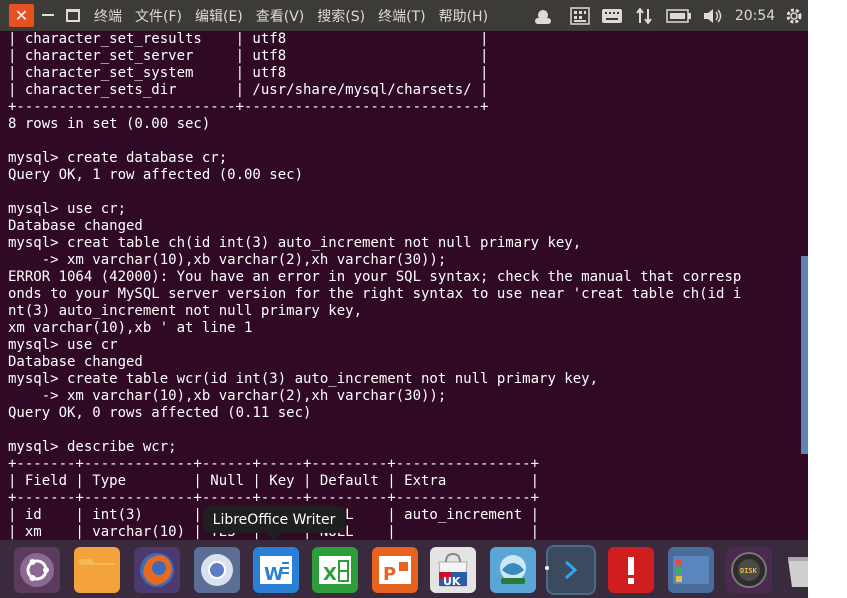 This screenshot has width=847, height=598. I want to click on libreoffice-impress-icon: P, so click(395, 570).